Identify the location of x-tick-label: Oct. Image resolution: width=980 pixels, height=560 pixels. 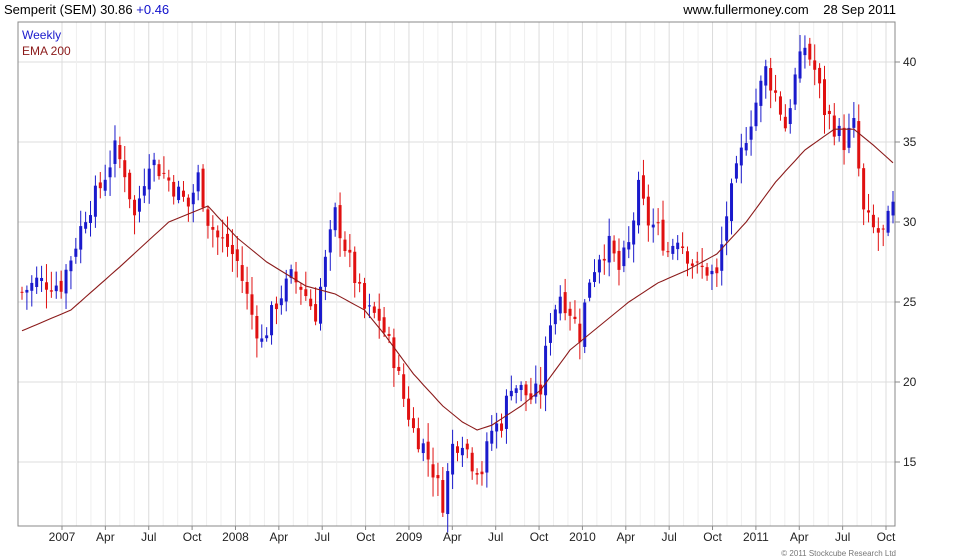
(886, 537).